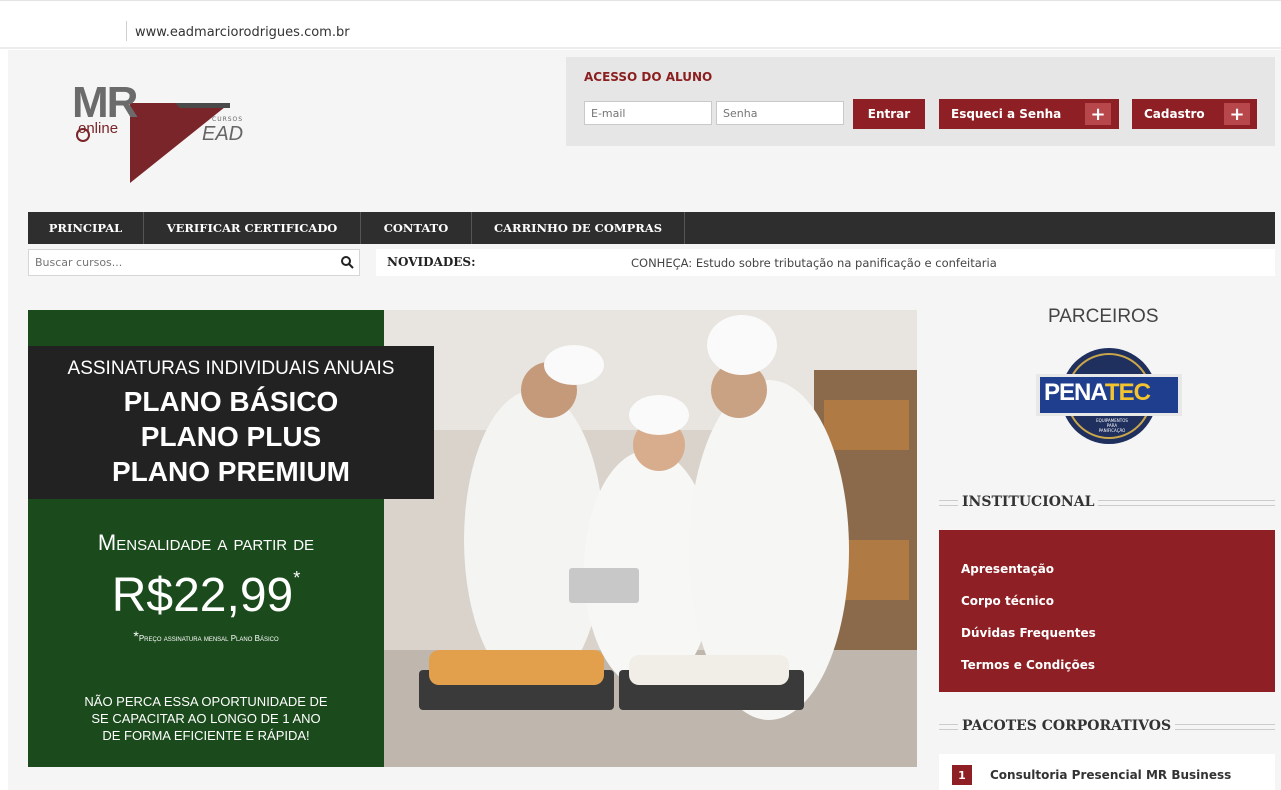 The image size is (1281, 790). What do you see at coordinates (780, 113) in the screenshot?
I see `password-field` at bounding box center [780, 113].